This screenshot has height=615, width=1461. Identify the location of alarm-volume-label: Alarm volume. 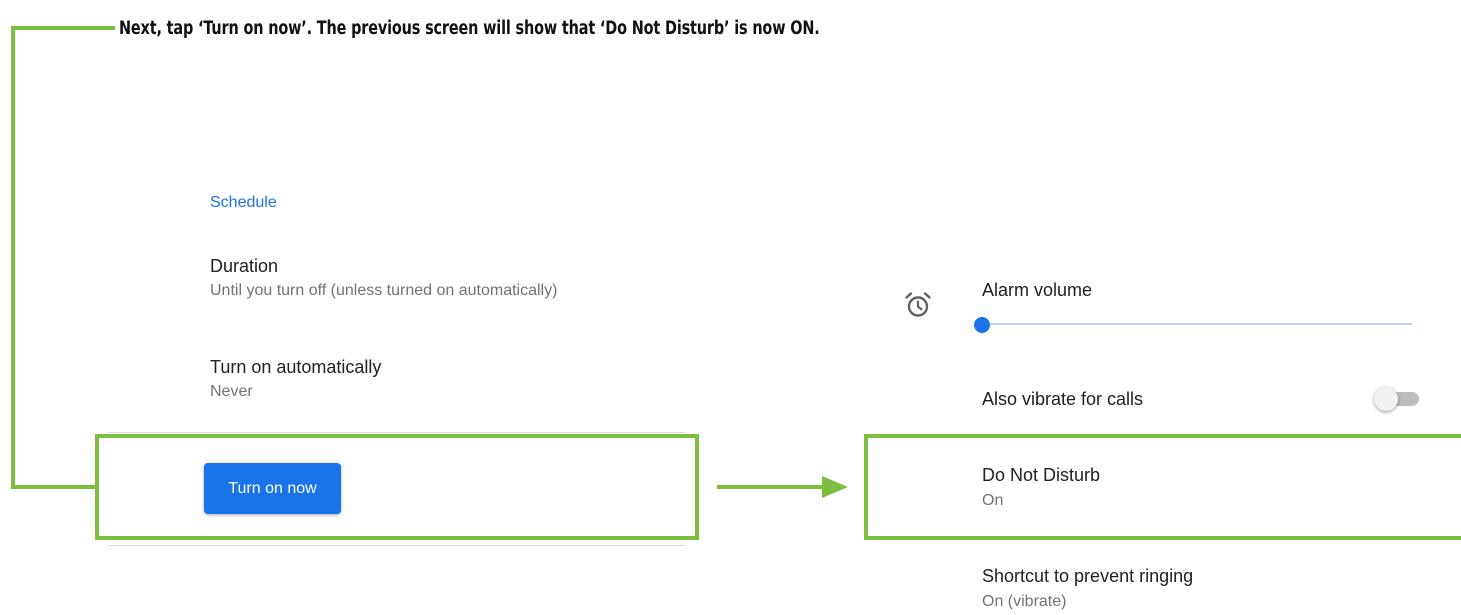
(1037, 290).